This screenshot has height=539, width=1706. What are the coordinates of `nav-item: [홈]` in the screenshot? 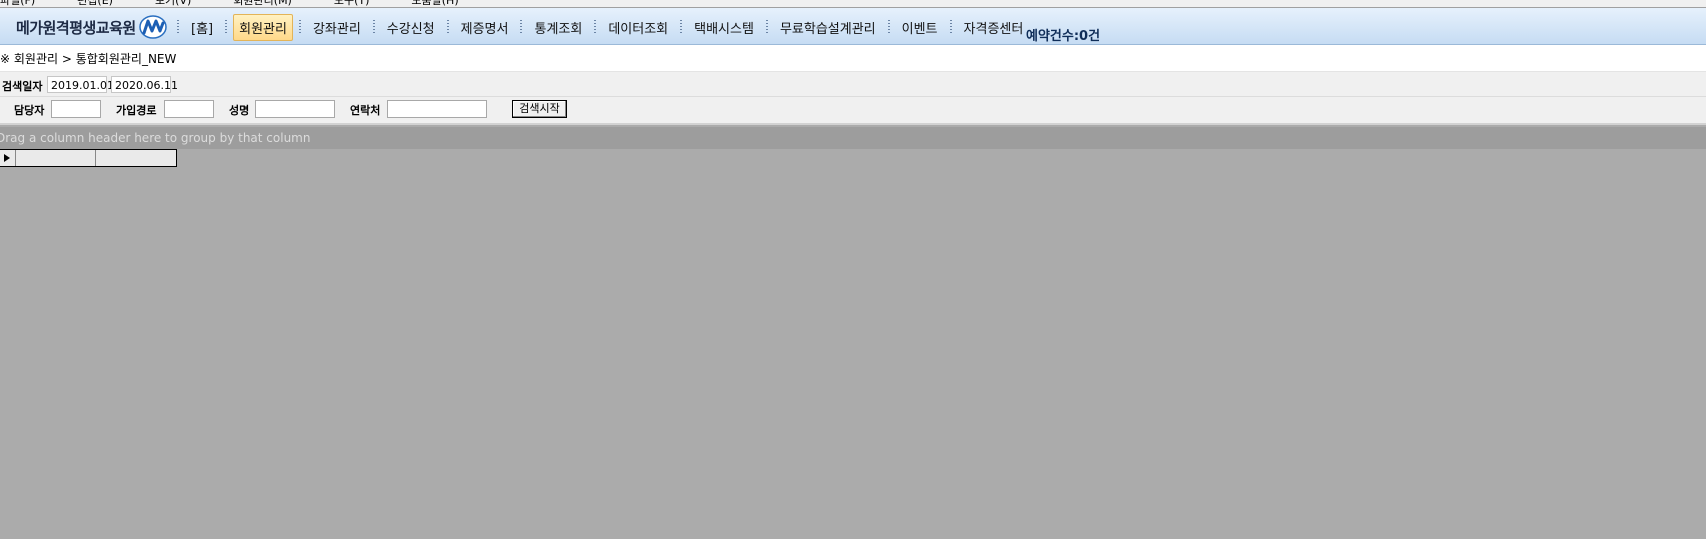 It's located at (202, 27).